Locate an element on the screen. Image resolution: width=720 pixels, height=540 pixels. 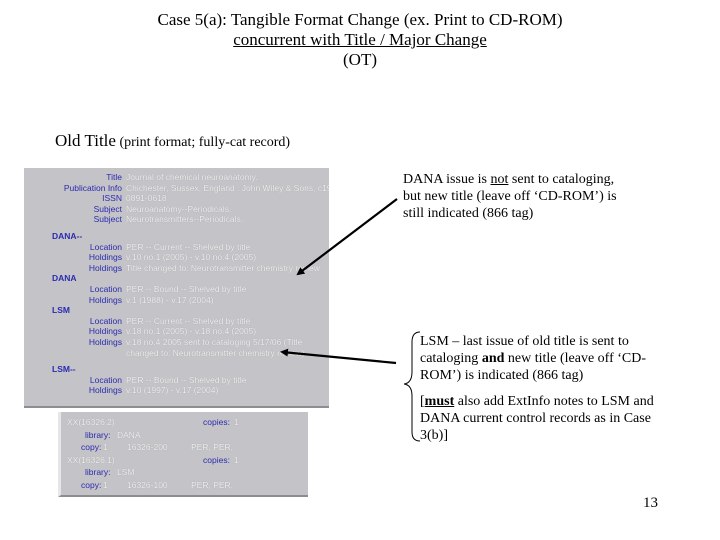
page-number: 13 is located at coordinates (650, 503).